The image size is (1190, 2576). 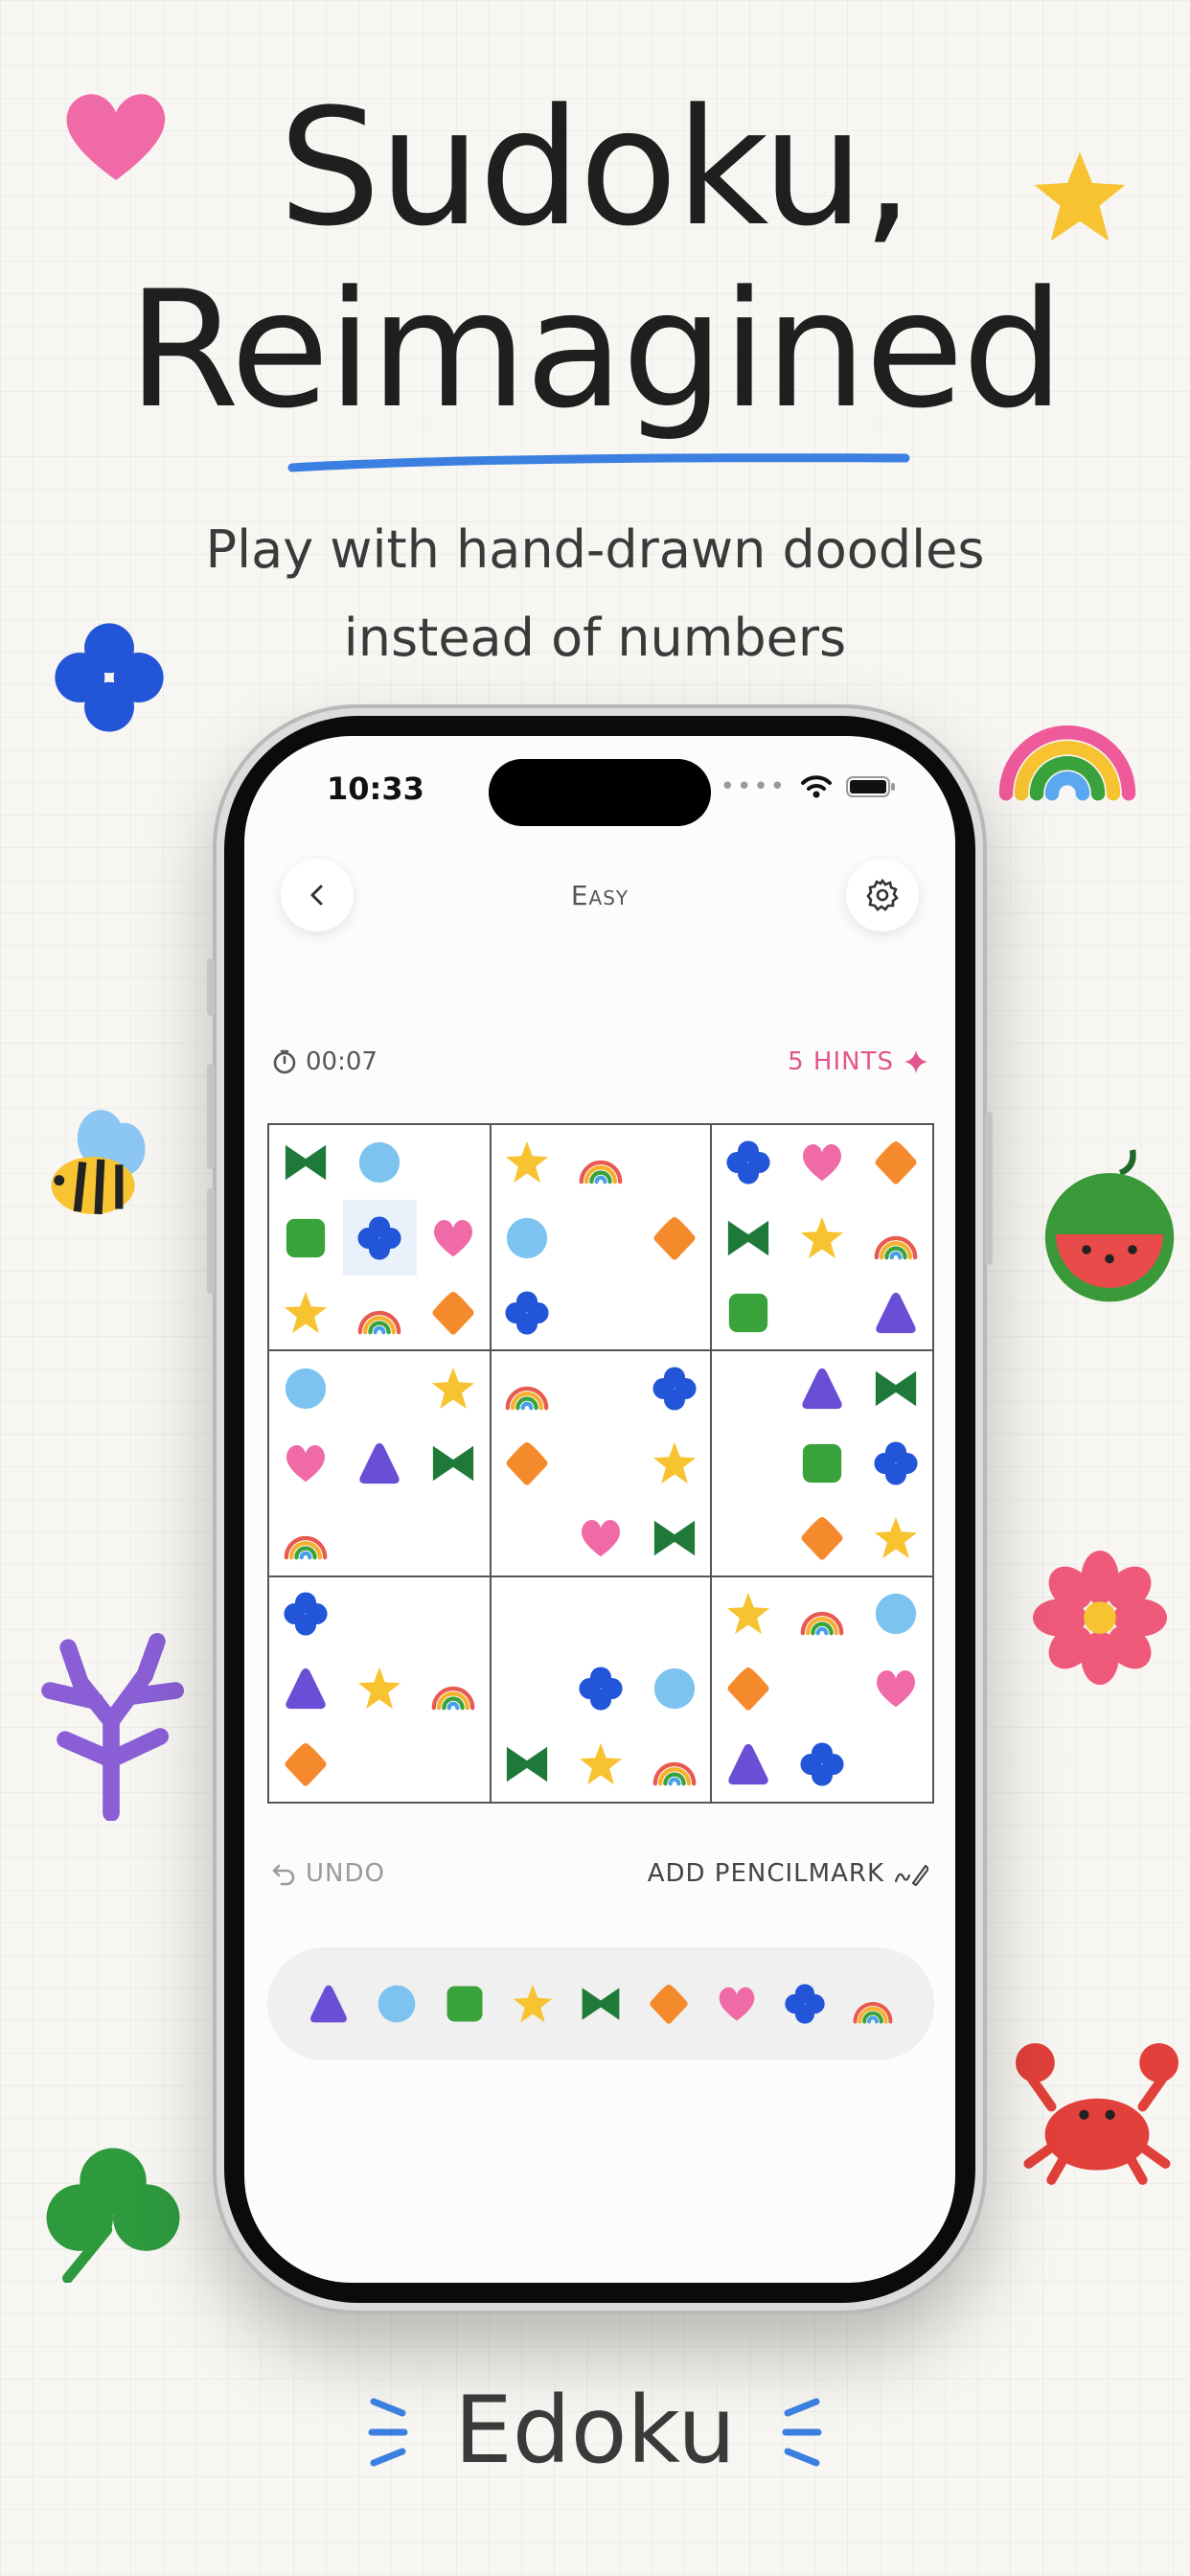 I want to click on rainbow-doodle, so click(x=1067, y=763).